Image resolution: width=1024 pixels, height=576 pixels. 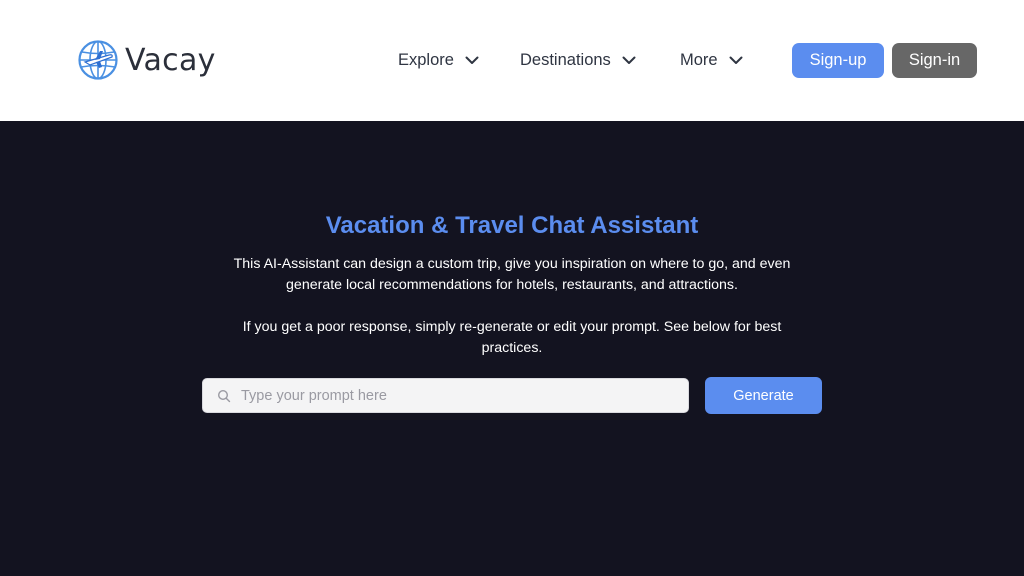 I want to click on prompt-input, so click(x=449, y=395).